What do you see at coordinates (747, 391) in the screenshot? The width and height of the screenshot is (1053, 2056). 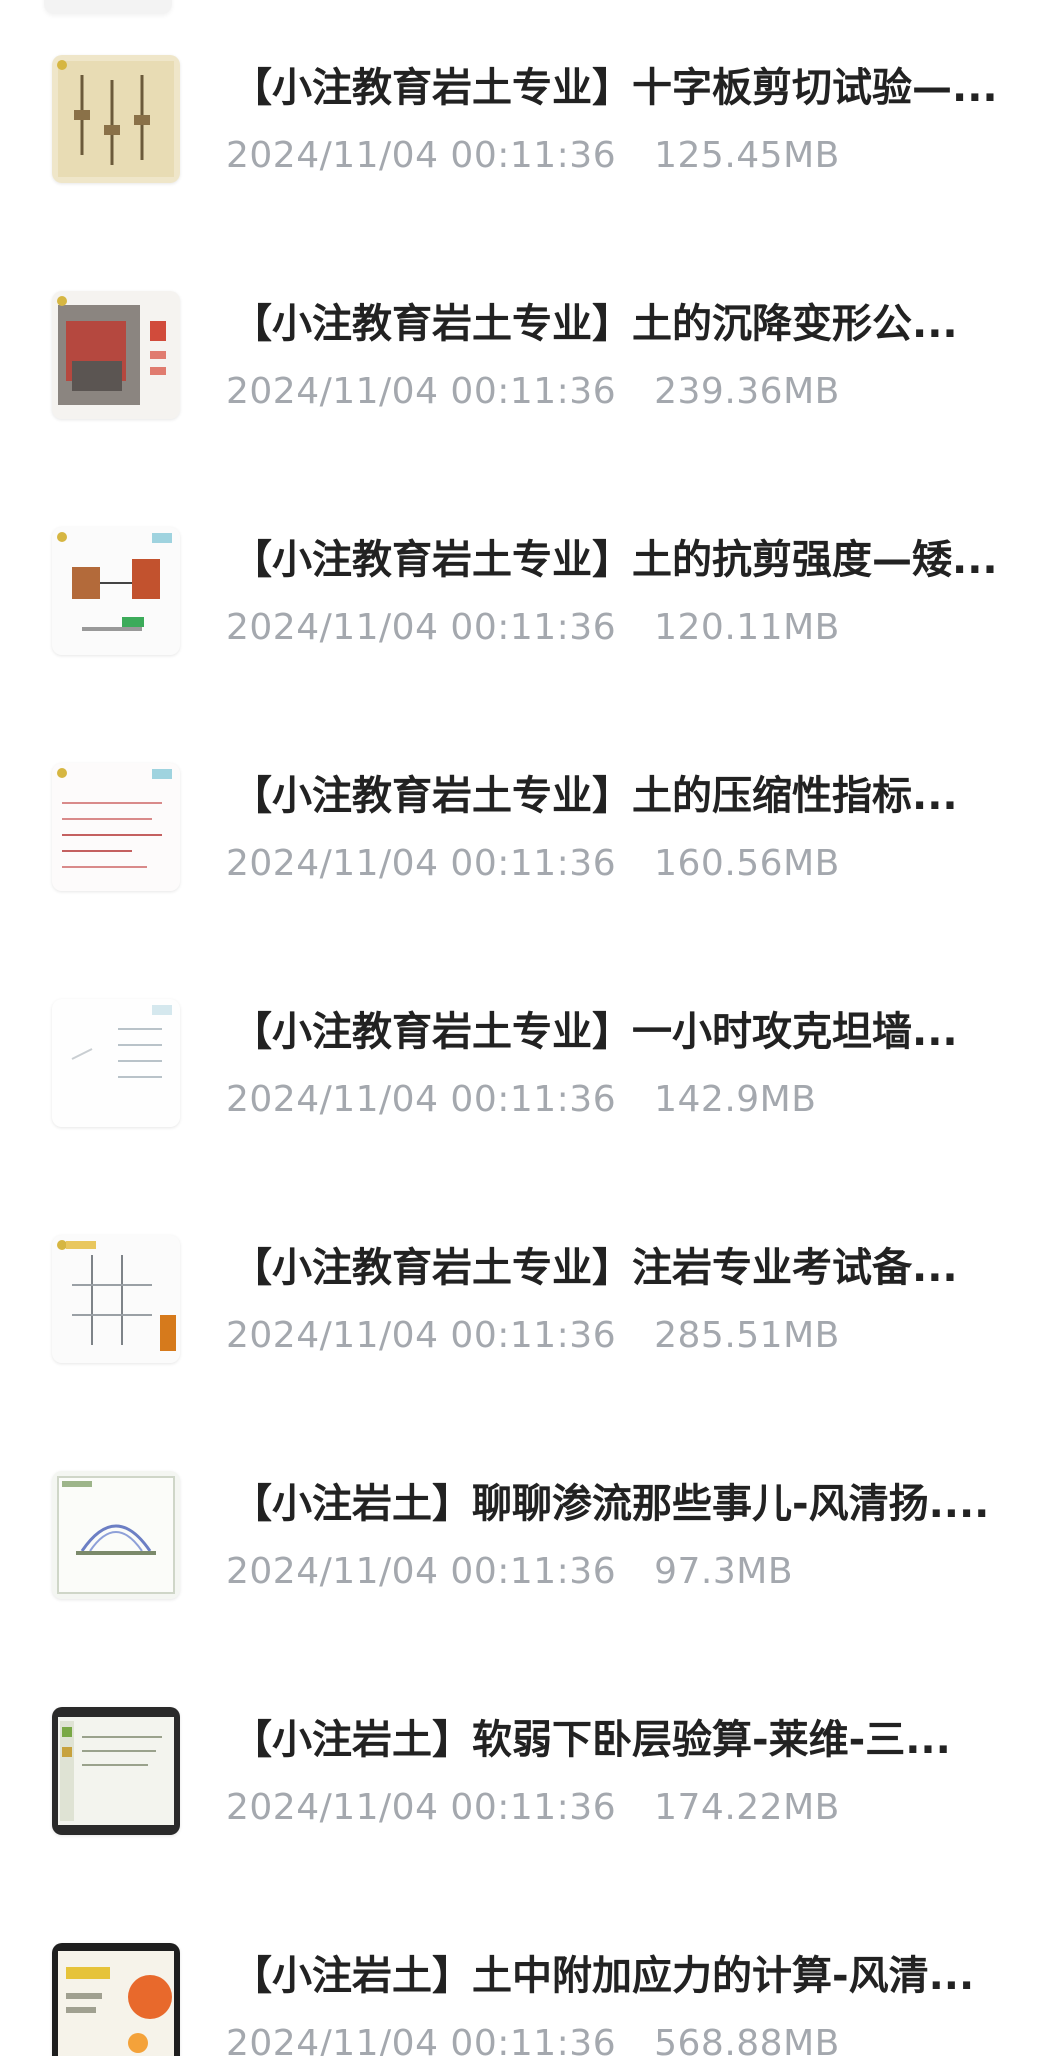 I see `file-size: 239.36MB` at bounding box center [747, 391].